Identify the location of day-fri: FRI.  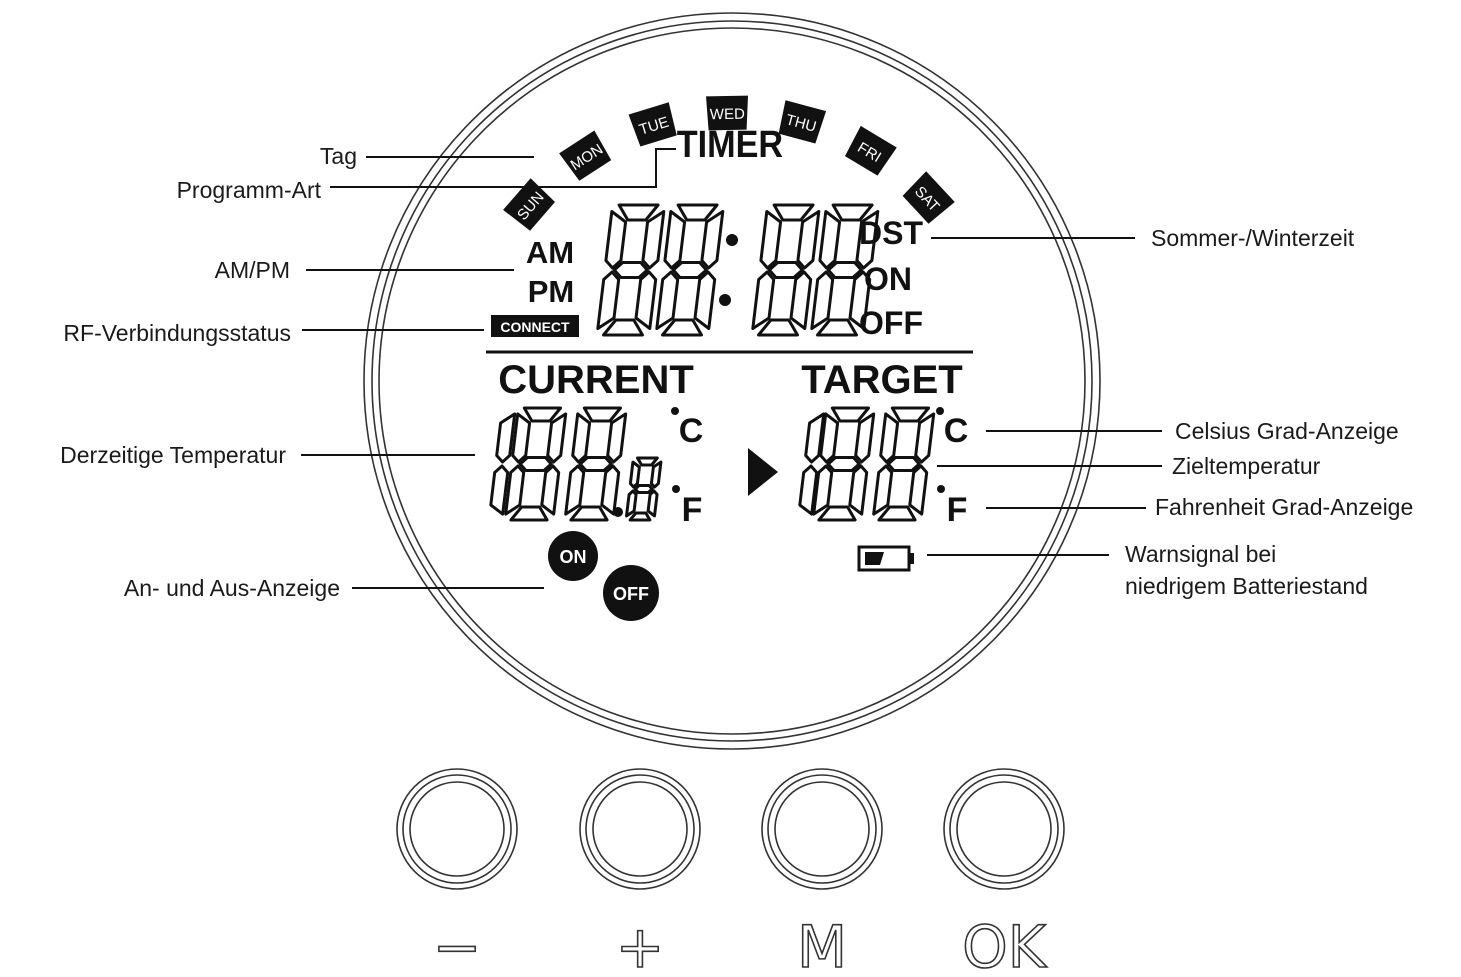
(870, 150).